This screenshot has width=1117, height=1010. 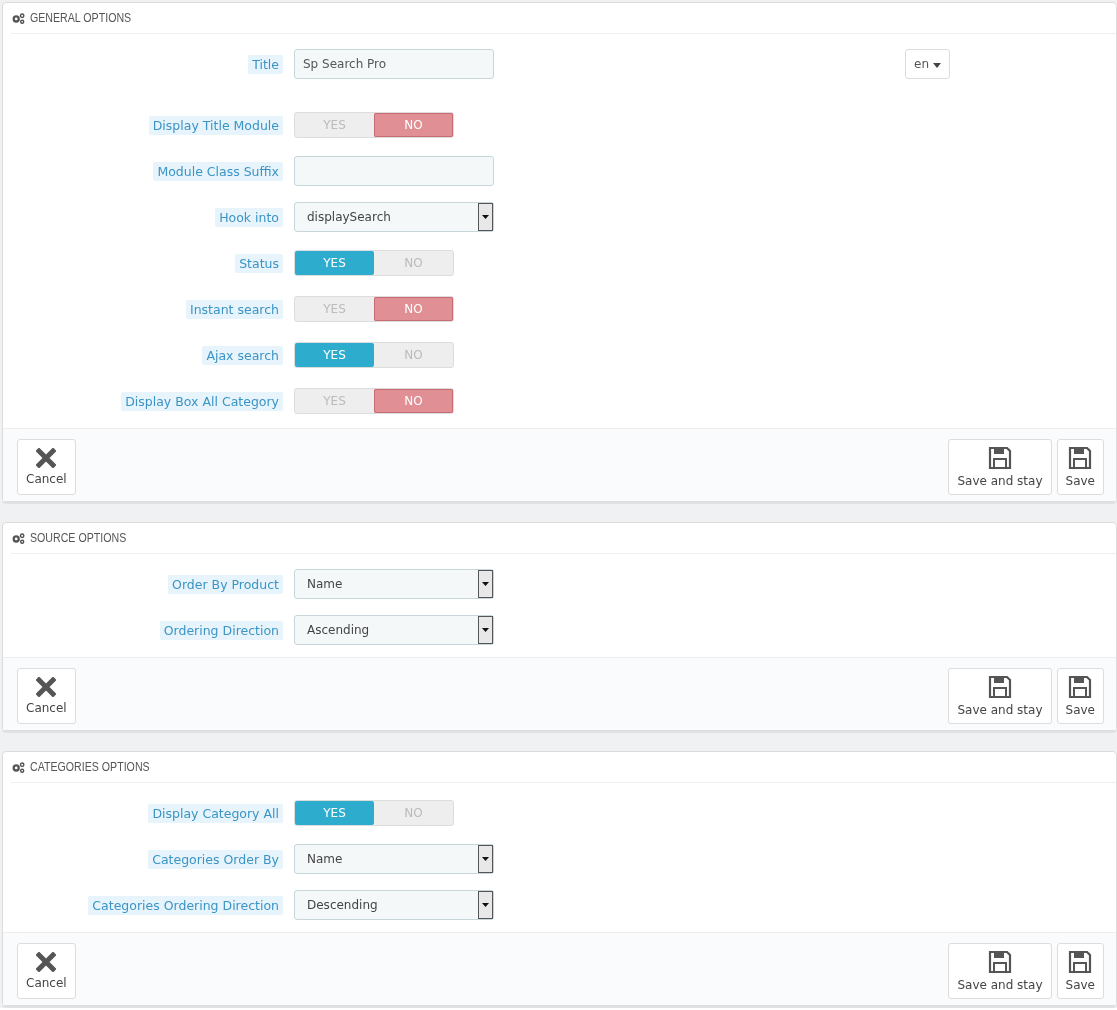 What do you see at coordinates (265, 64) in the screenshot?
I see `field-label: Title` at bounding box center [265, 64].